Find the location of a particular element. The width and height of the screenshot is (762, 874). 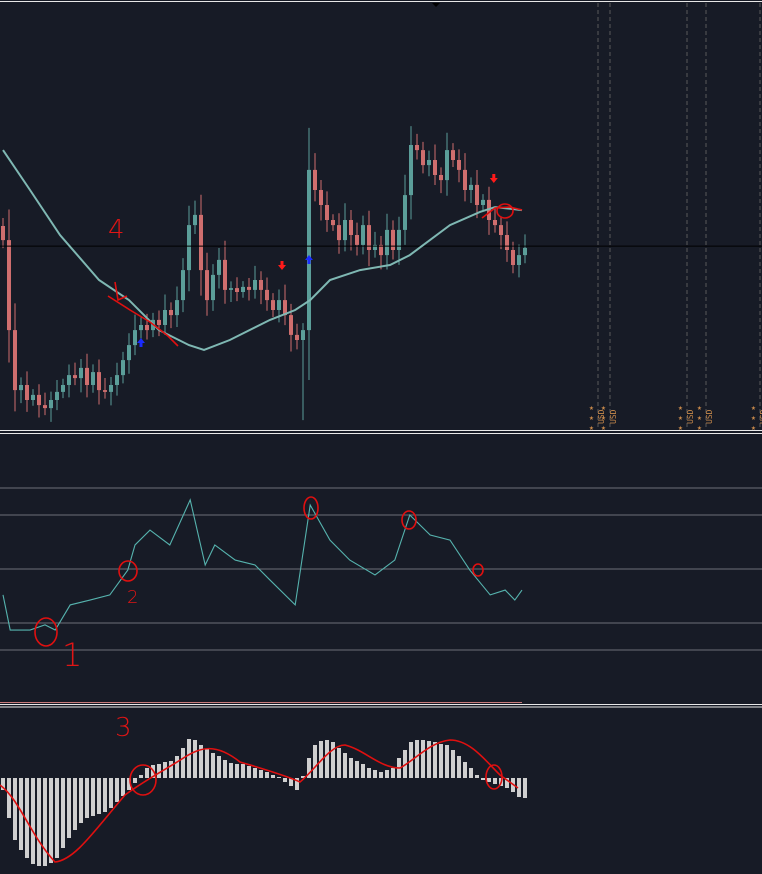

chart-shift-marker-icon is located at coordinates (436, 5).